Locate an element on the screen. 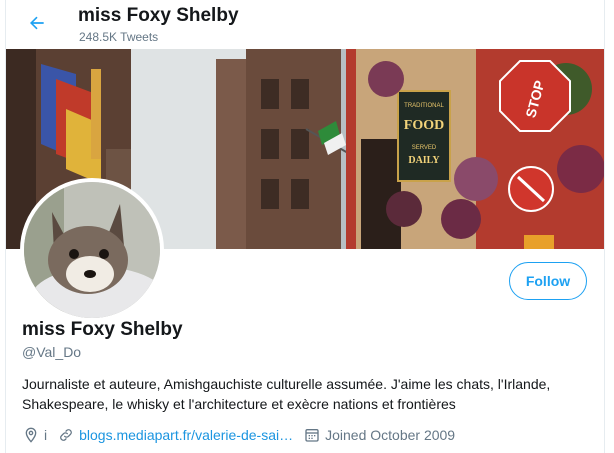 The image size is (614, 453). joined-date: Joined October 2009 is located at coordinates (390, 435).